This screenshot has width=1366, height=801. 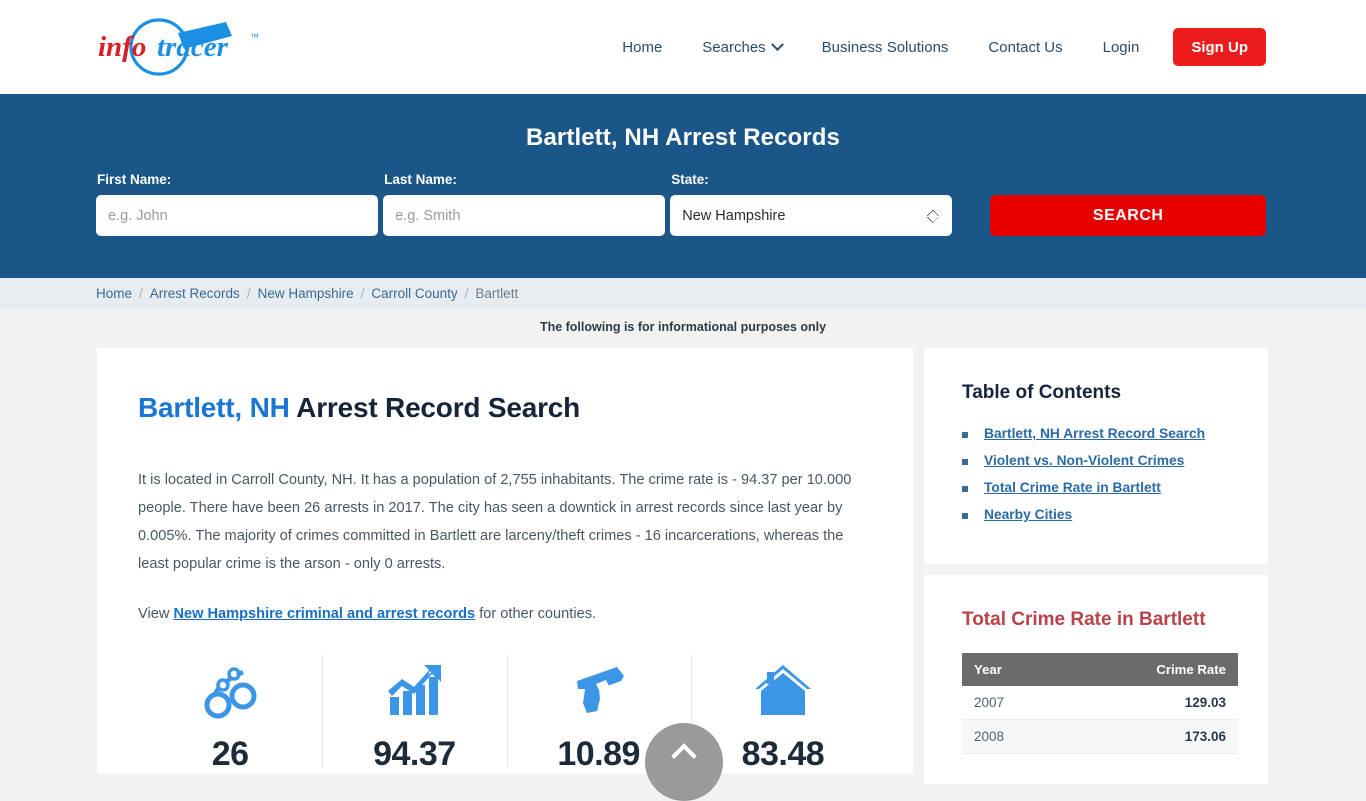 I want to click on heading-city: Bartlett, so click(x=186, y=407).